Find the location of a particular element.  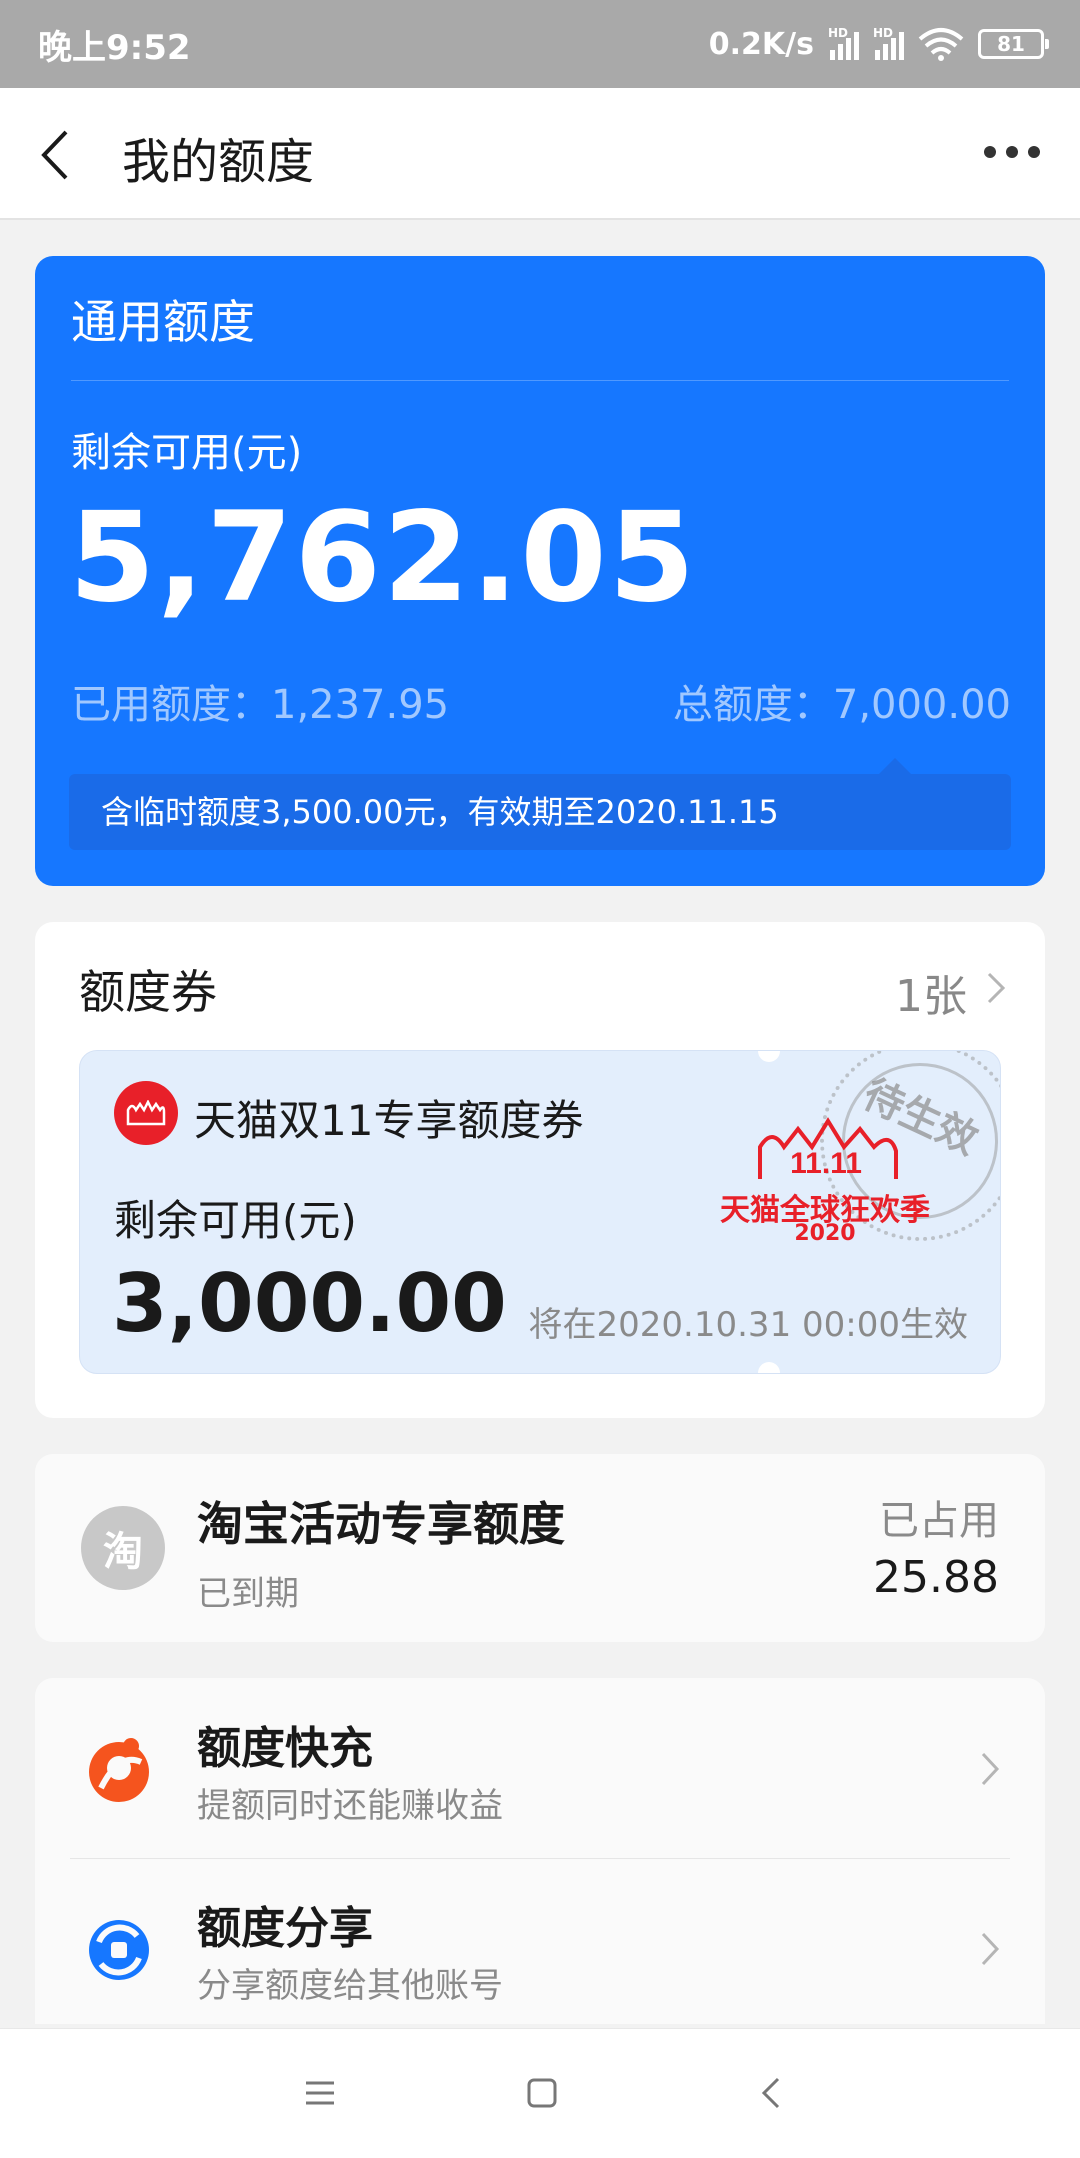

function-subtitle: 提额同时还能赚收益 is located at coordinates (350, 1806).